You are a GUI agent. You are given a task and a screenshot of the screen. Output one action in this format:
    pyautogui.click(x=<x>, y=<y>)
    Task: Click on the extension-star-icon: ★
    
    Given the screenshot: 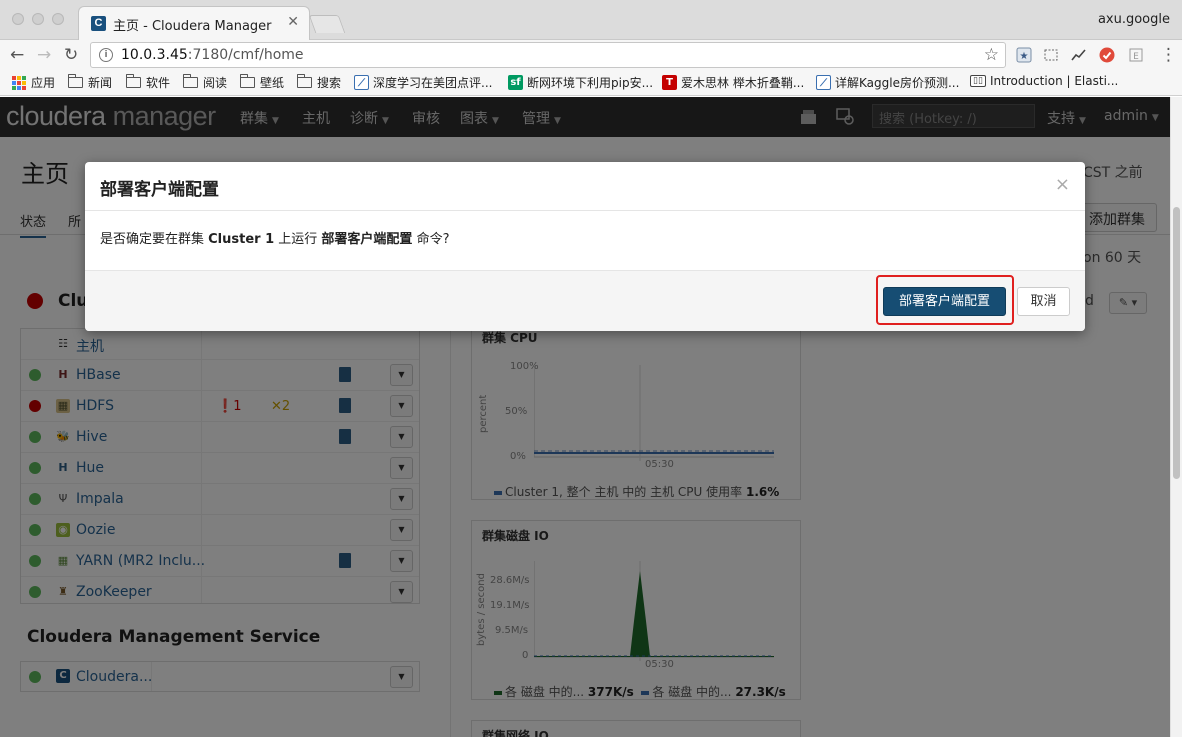 What is the action you would take?
    pyautogui.click(x=1024, y=55)
    